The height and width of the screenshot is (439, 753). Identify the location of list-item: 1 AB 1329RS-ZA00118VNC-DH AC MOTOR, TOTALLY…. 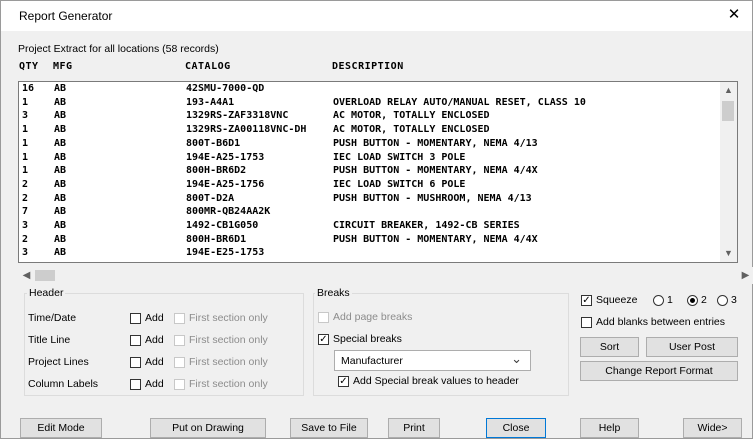
(369, 130).